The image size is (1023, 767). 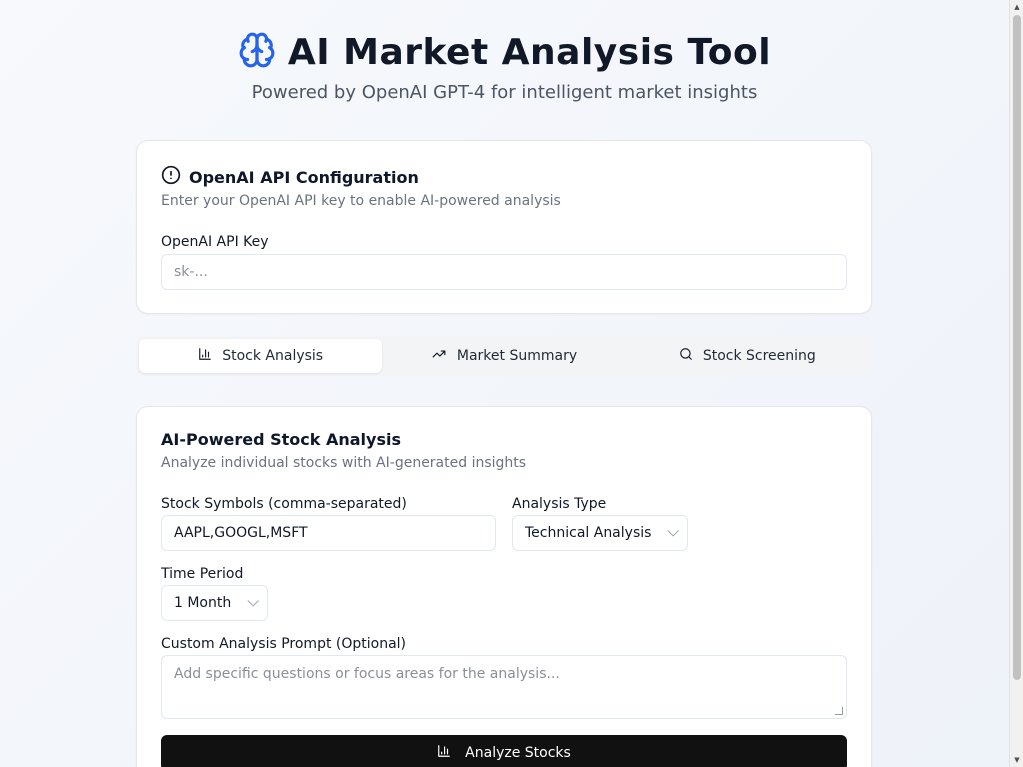 I want to click on scrollbar-thumb, so click(x=1017, y=347).